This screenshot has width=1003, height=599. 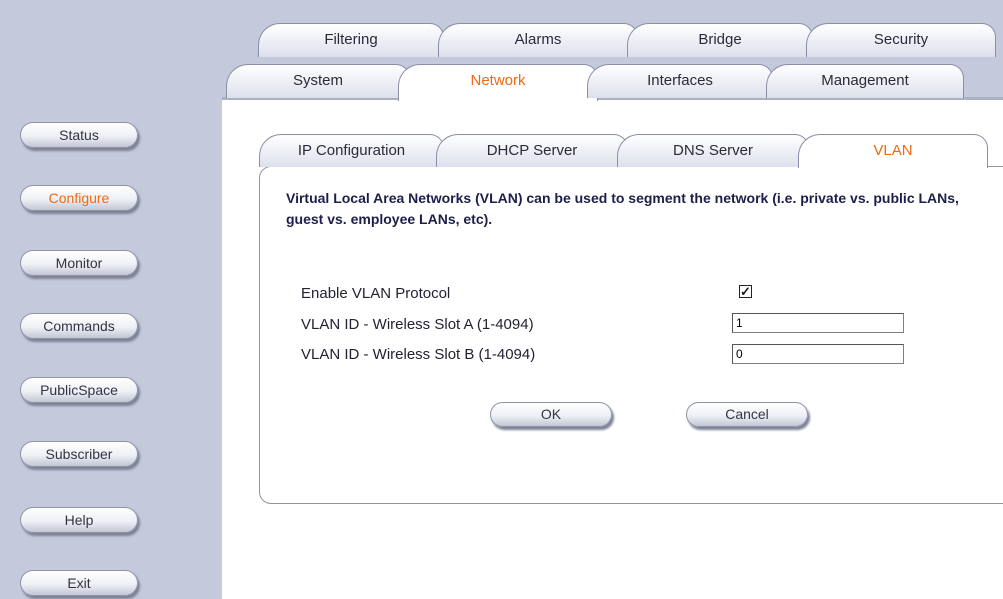 What do you see at coordinates (79, 454) in the screenshot?
I see `subscriber-button: Subscriber` at bounding box center [79, 454].